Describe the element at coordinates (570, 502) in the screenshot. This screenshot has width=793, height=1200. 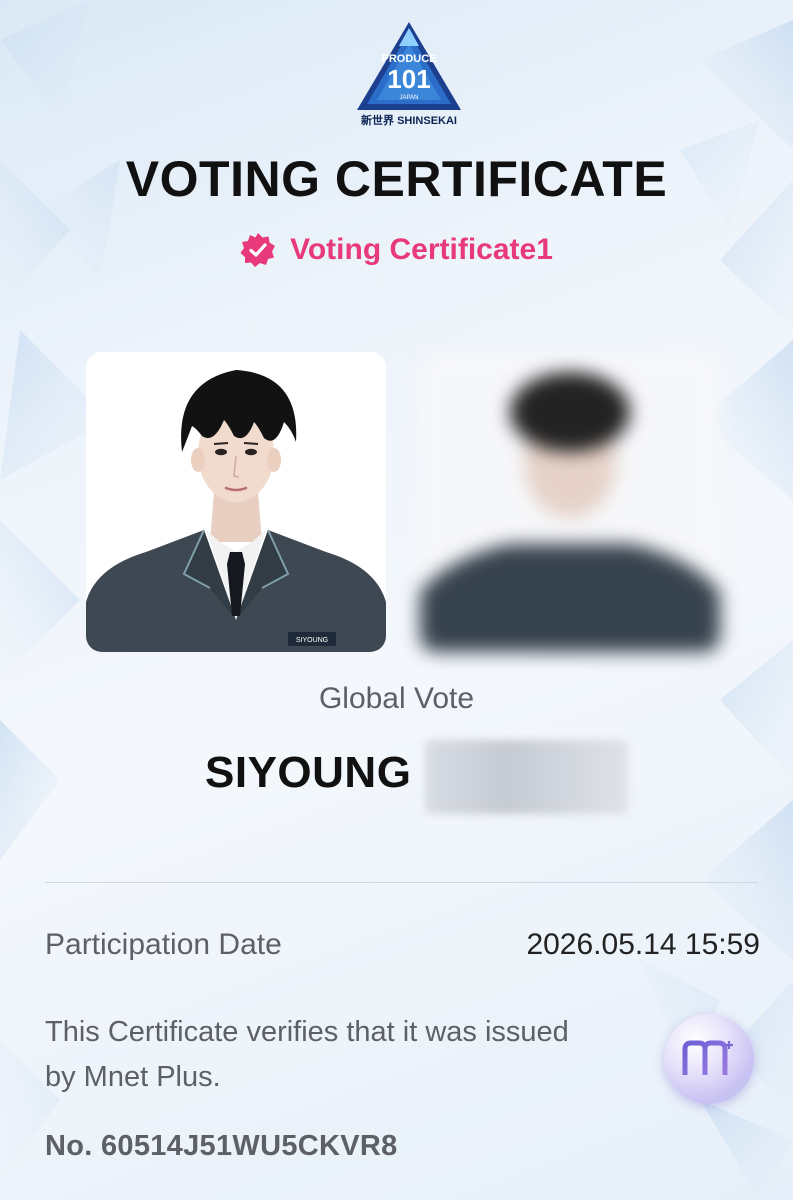
I see `blurred-photo` at that location.